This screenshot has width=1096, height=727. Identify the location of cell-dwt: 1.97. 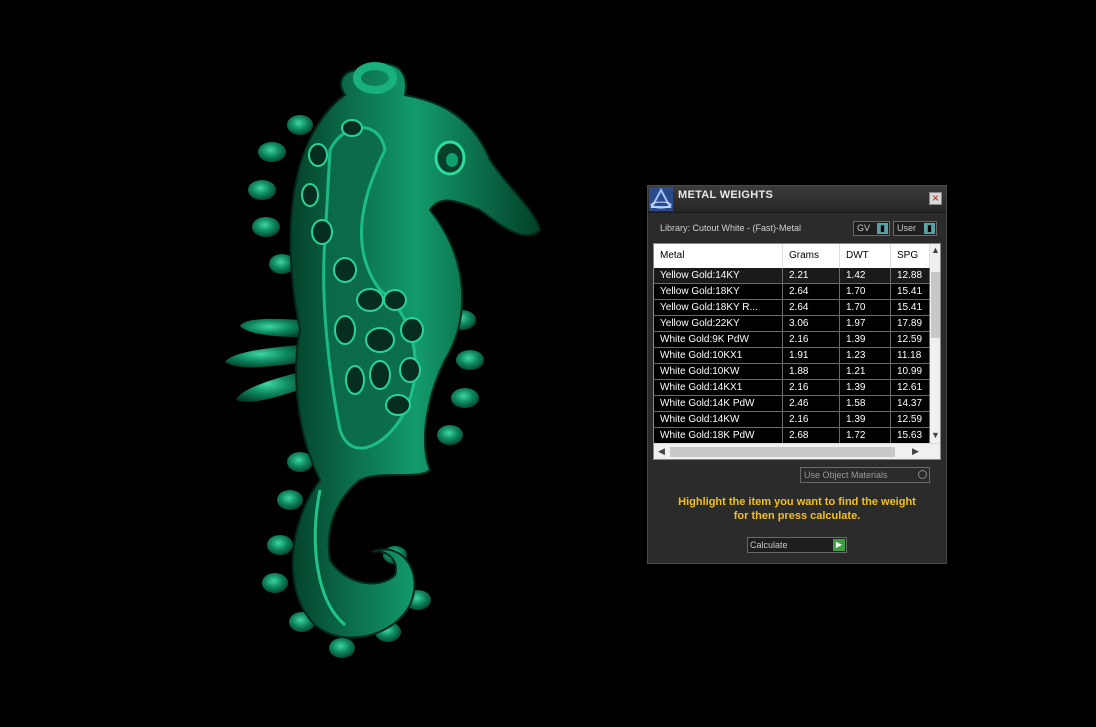
(865, 324).